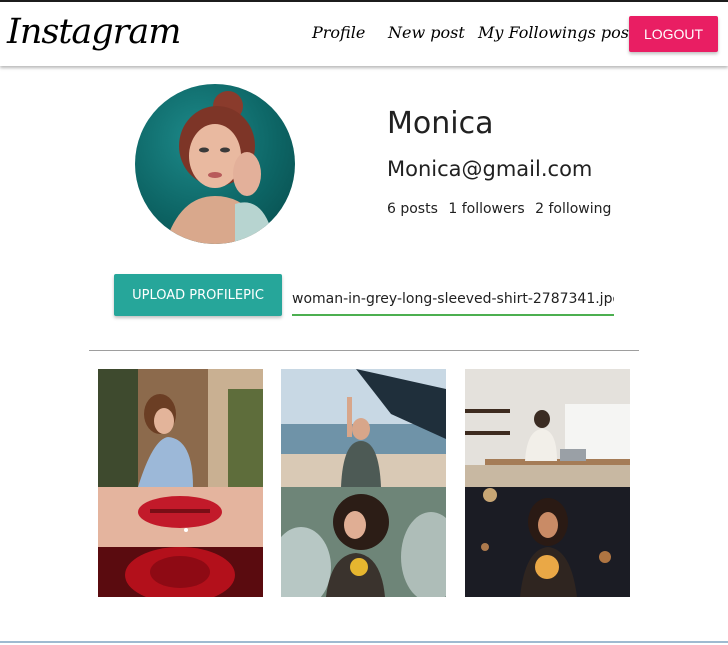 Image resolution: width=728 pixels, height=645 pixels. What do you see at coordinates (573, 209) in the screenshot?
I see `following-count: 2 following` at bounding box center [573, 209].